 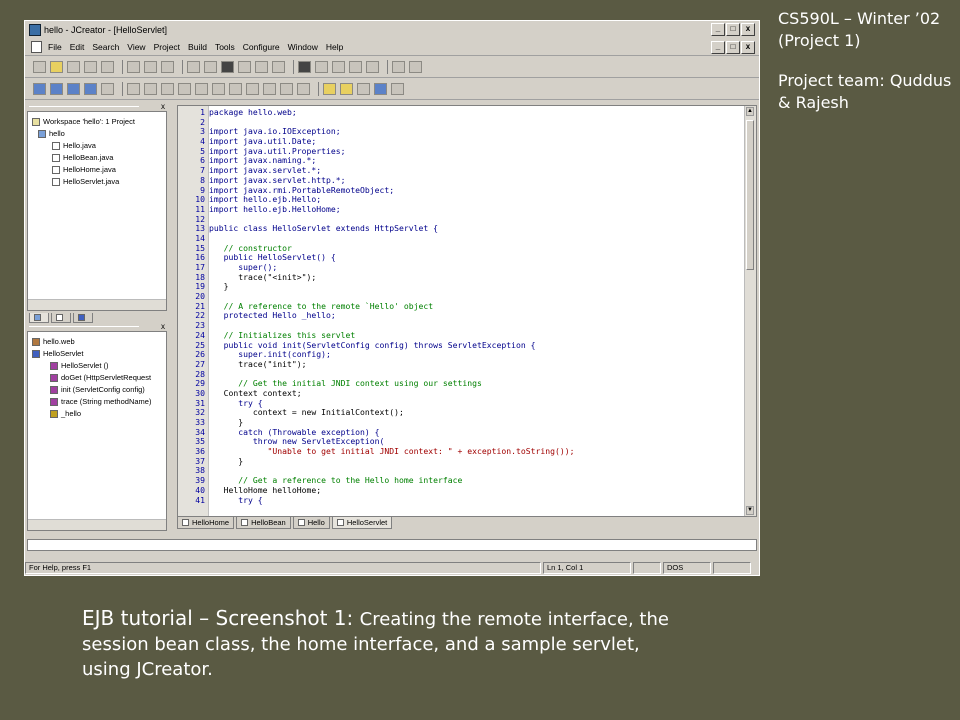 I want to click on window-list-icon, so click(x=107, y=89).